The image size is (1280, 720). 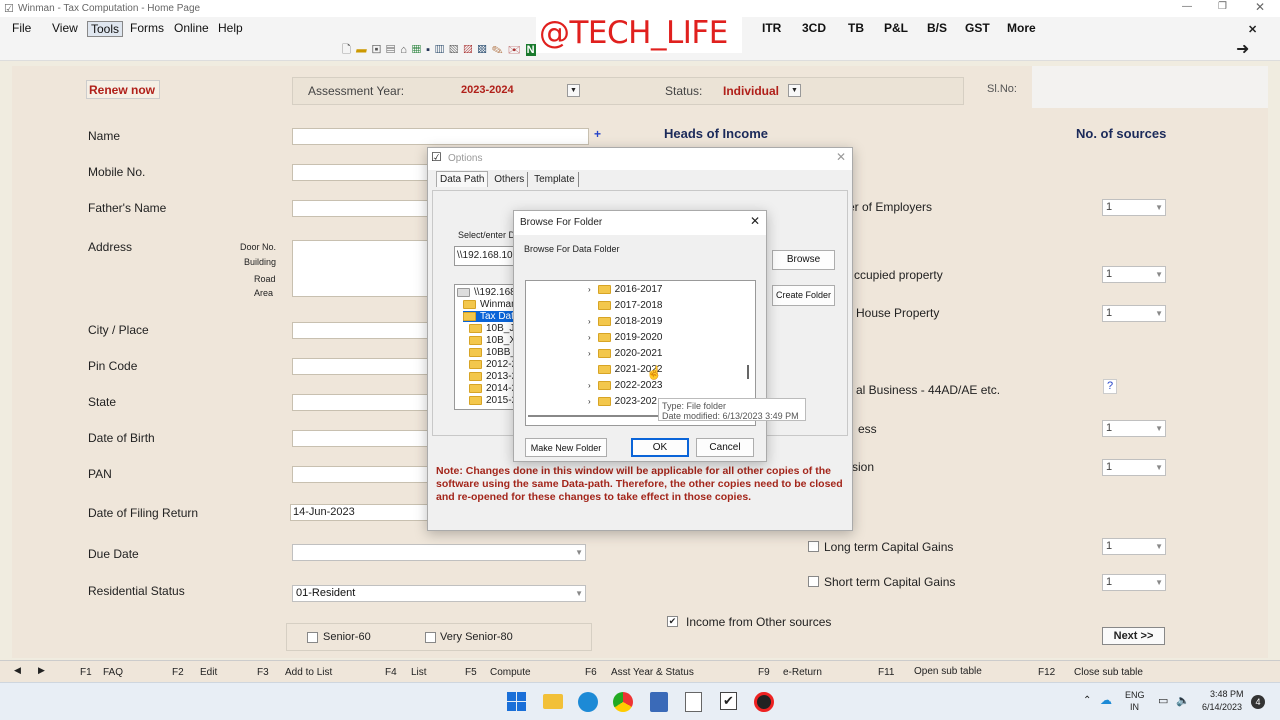 What do you see at coordinates (1134, 467) in the screenshot?
I see `sion-count: 1 ▼` at bounding box center [1134, 467].